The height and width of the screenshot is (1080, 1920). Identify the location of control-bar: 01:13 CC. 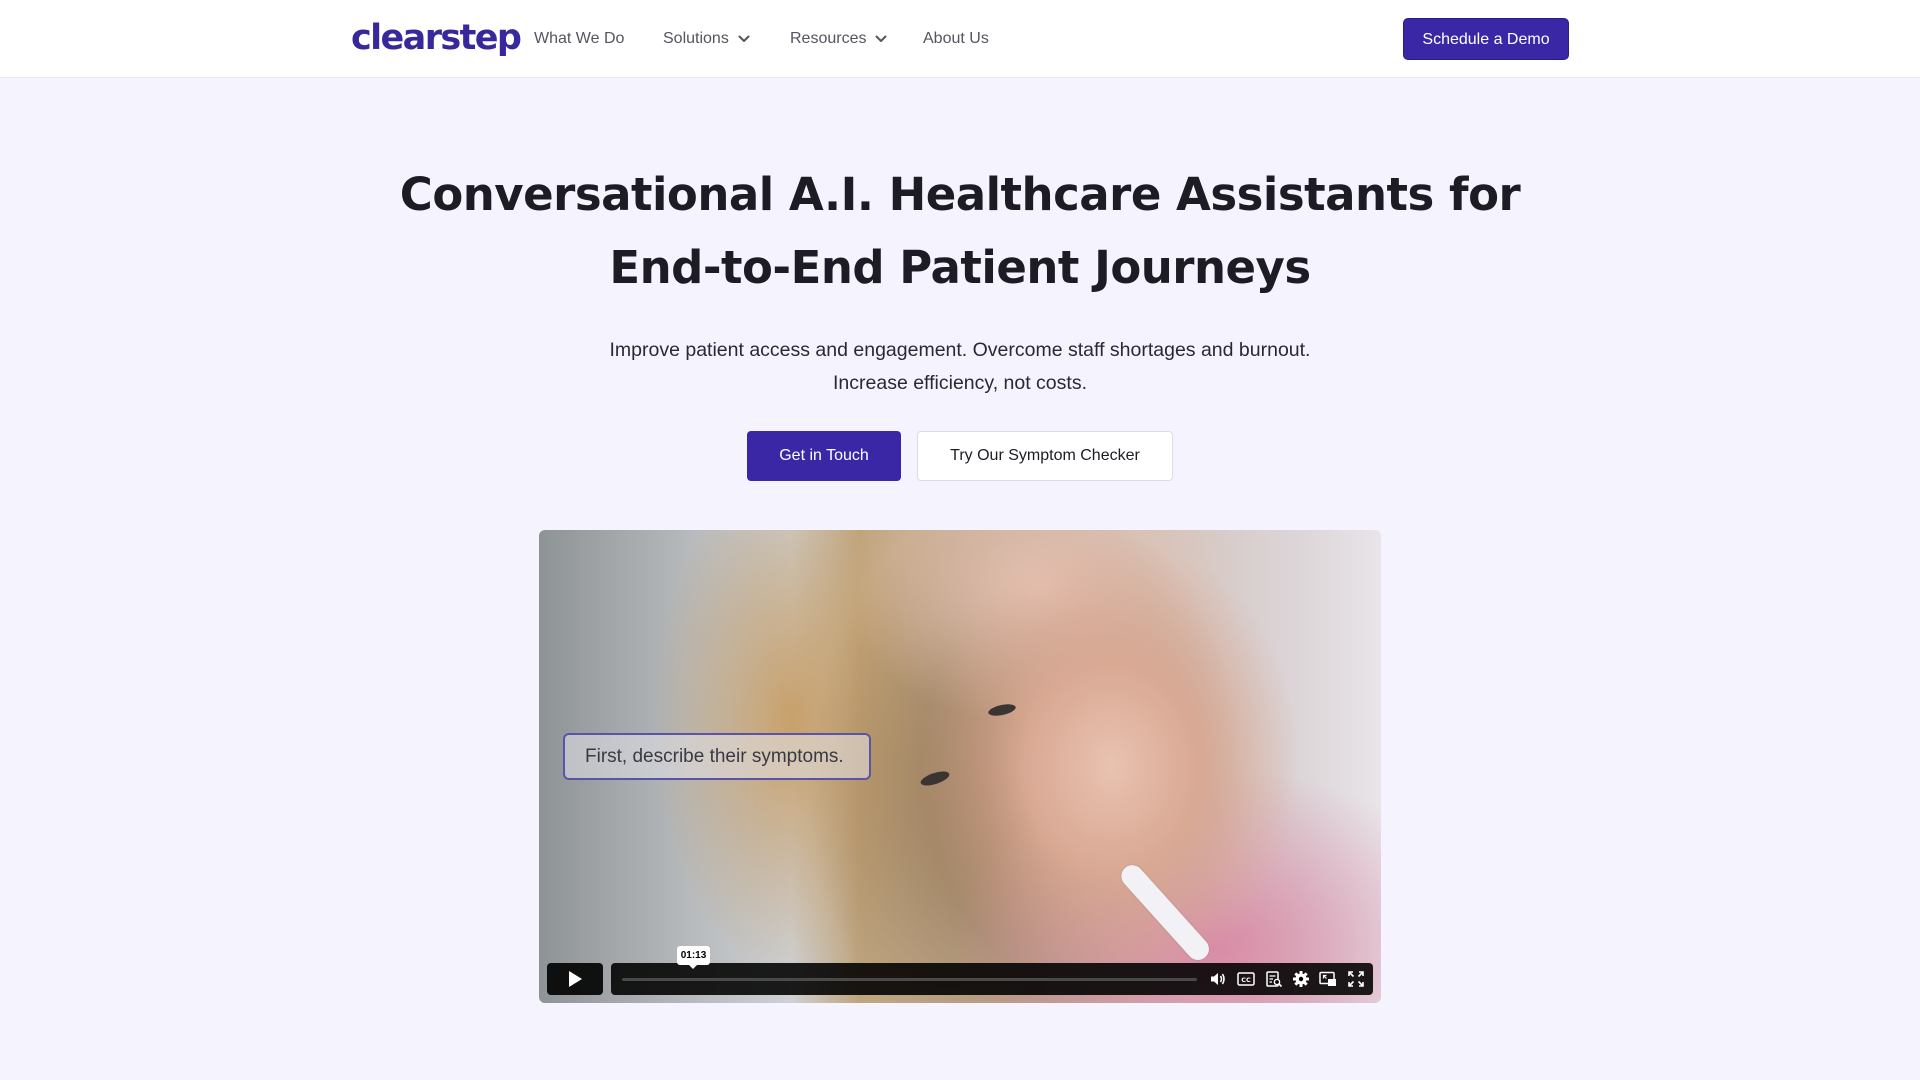
(992, 970).